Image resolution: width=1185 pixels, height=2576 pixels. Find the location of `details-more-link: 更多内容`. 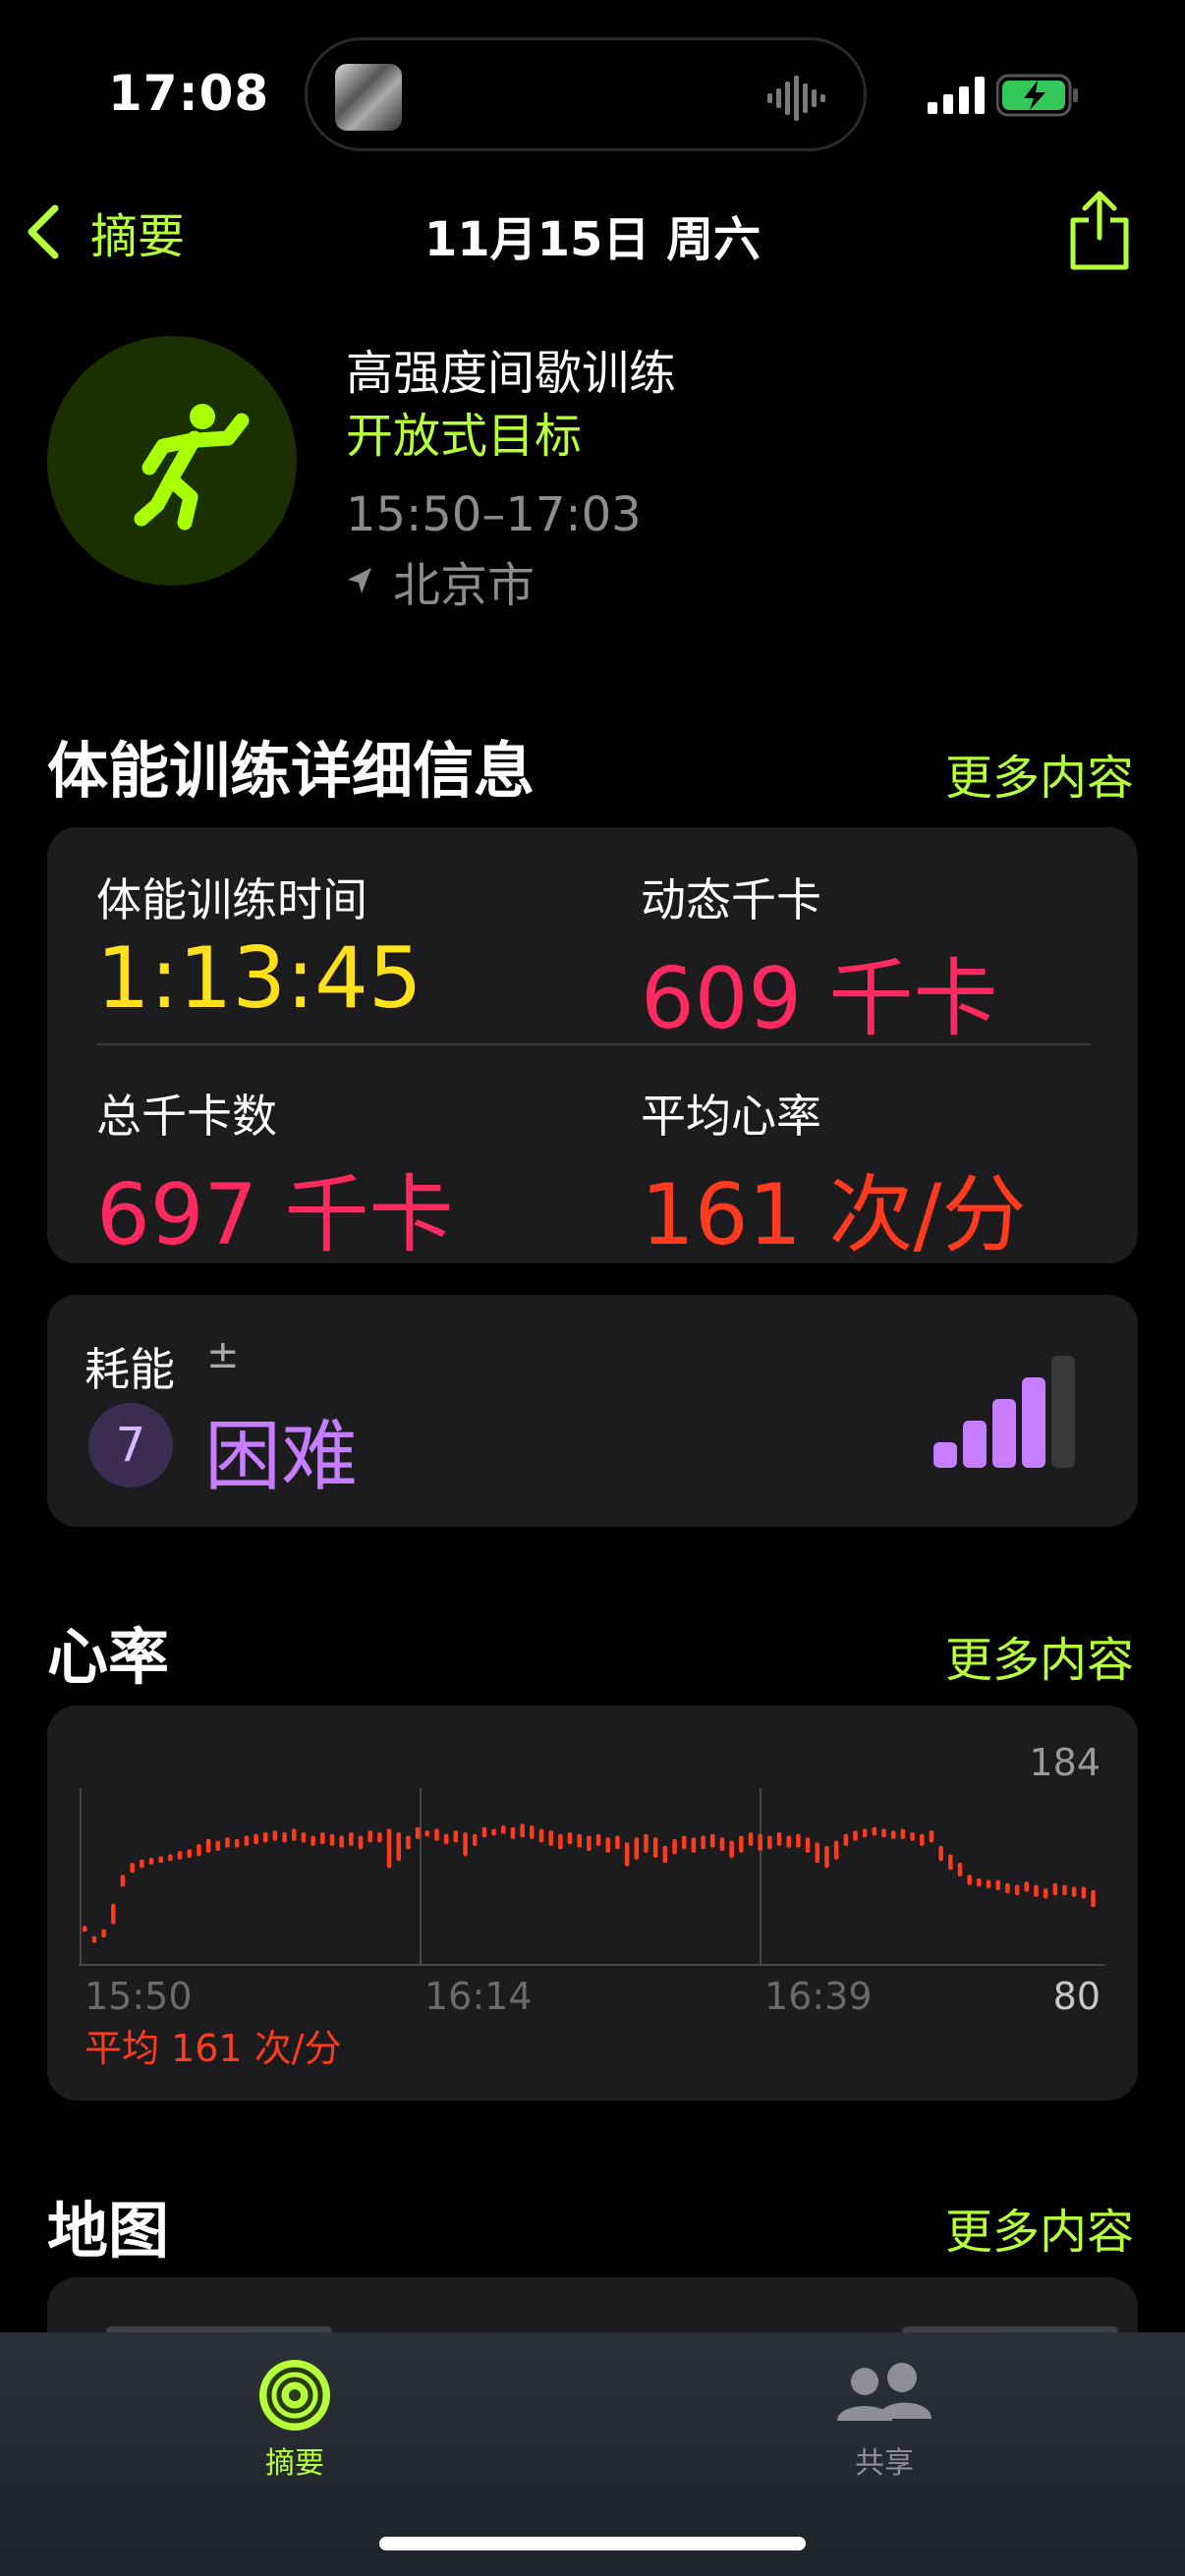

details-more-link: 更多内容 is located at coordinates (1040, 773).